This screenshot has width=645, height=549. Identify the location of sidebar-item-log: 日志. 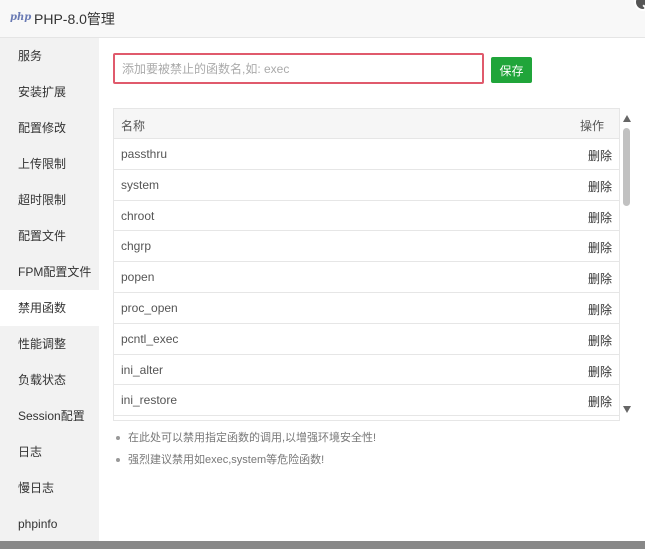
(49, 452).